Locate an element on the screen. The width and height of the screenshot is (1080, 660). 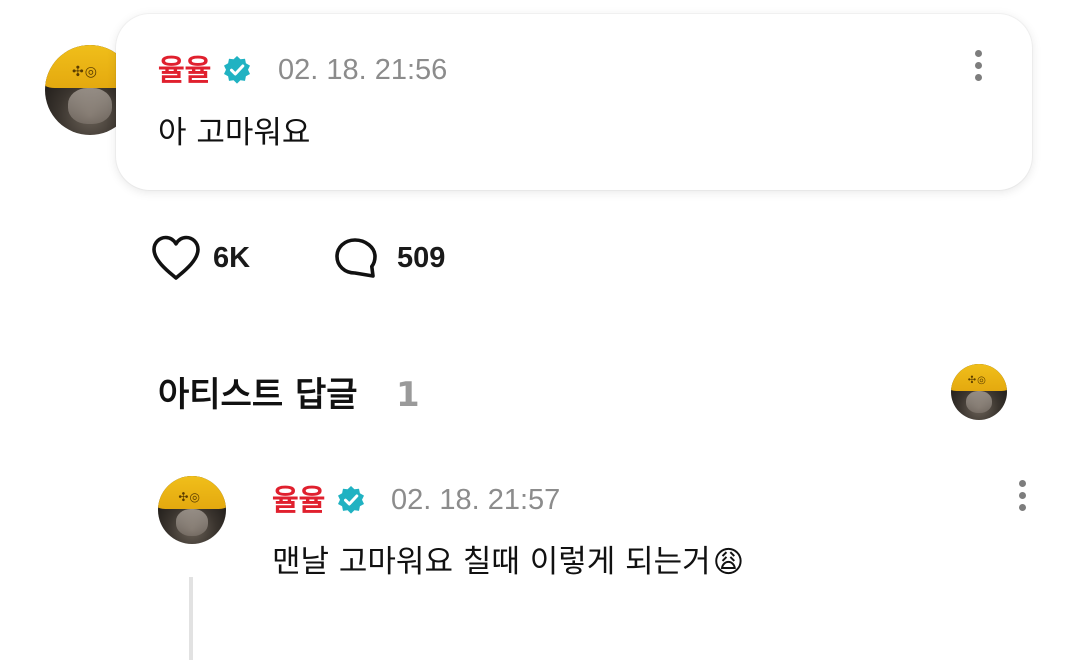
reply-timestamp: 02. 18. 21:57 is located at coordinates (476, 500).